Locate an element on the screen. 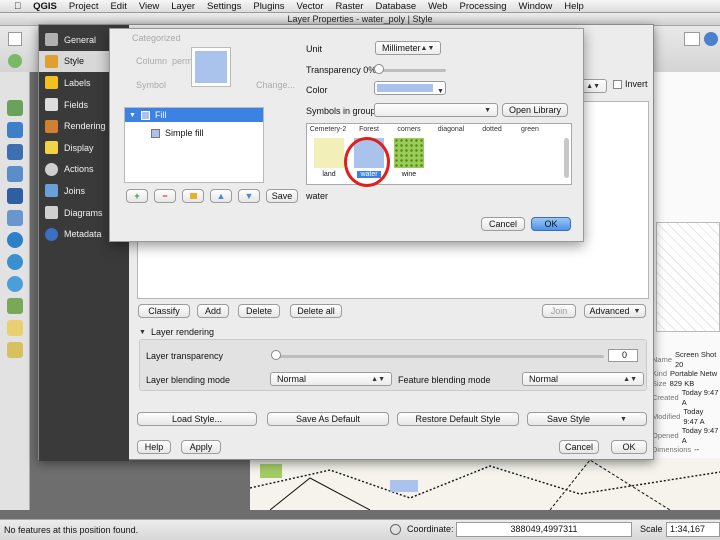 Image resolution: width=720 pixels, height=540 pixels. symbol-group-combo: ▼ is located at coordinates (436, 110).